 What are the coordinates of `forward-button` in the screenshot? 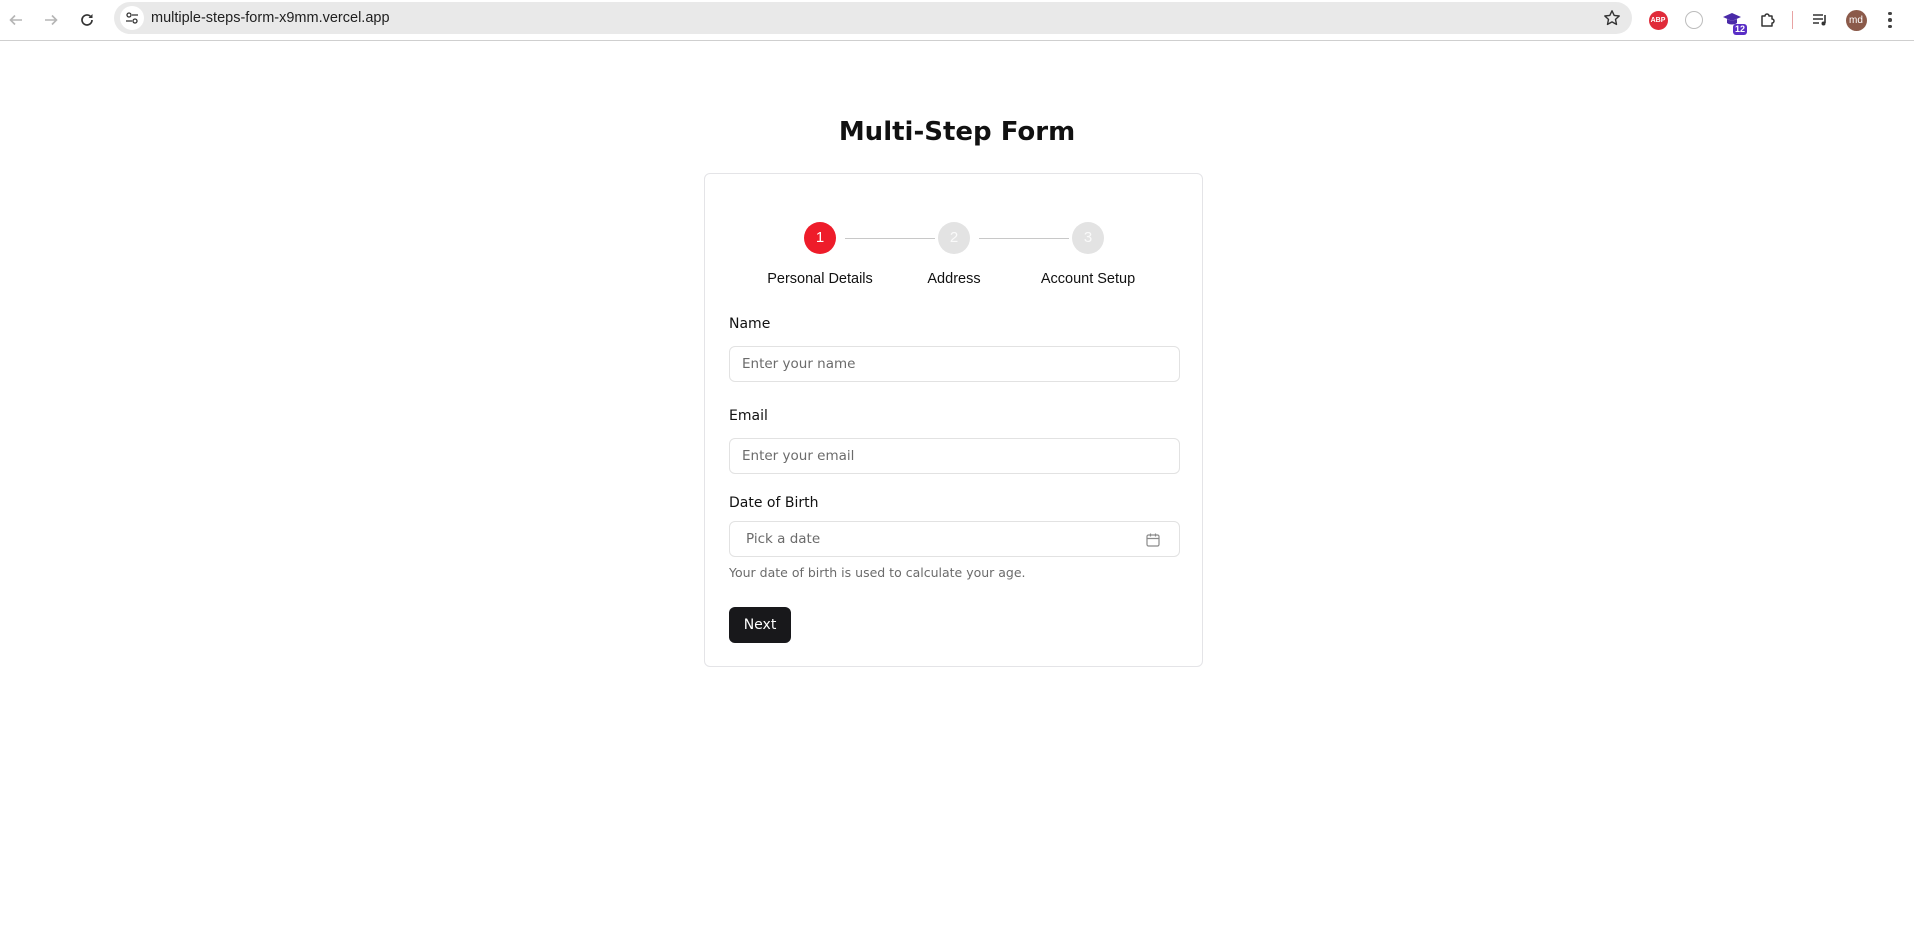 It's located at (51, 20).